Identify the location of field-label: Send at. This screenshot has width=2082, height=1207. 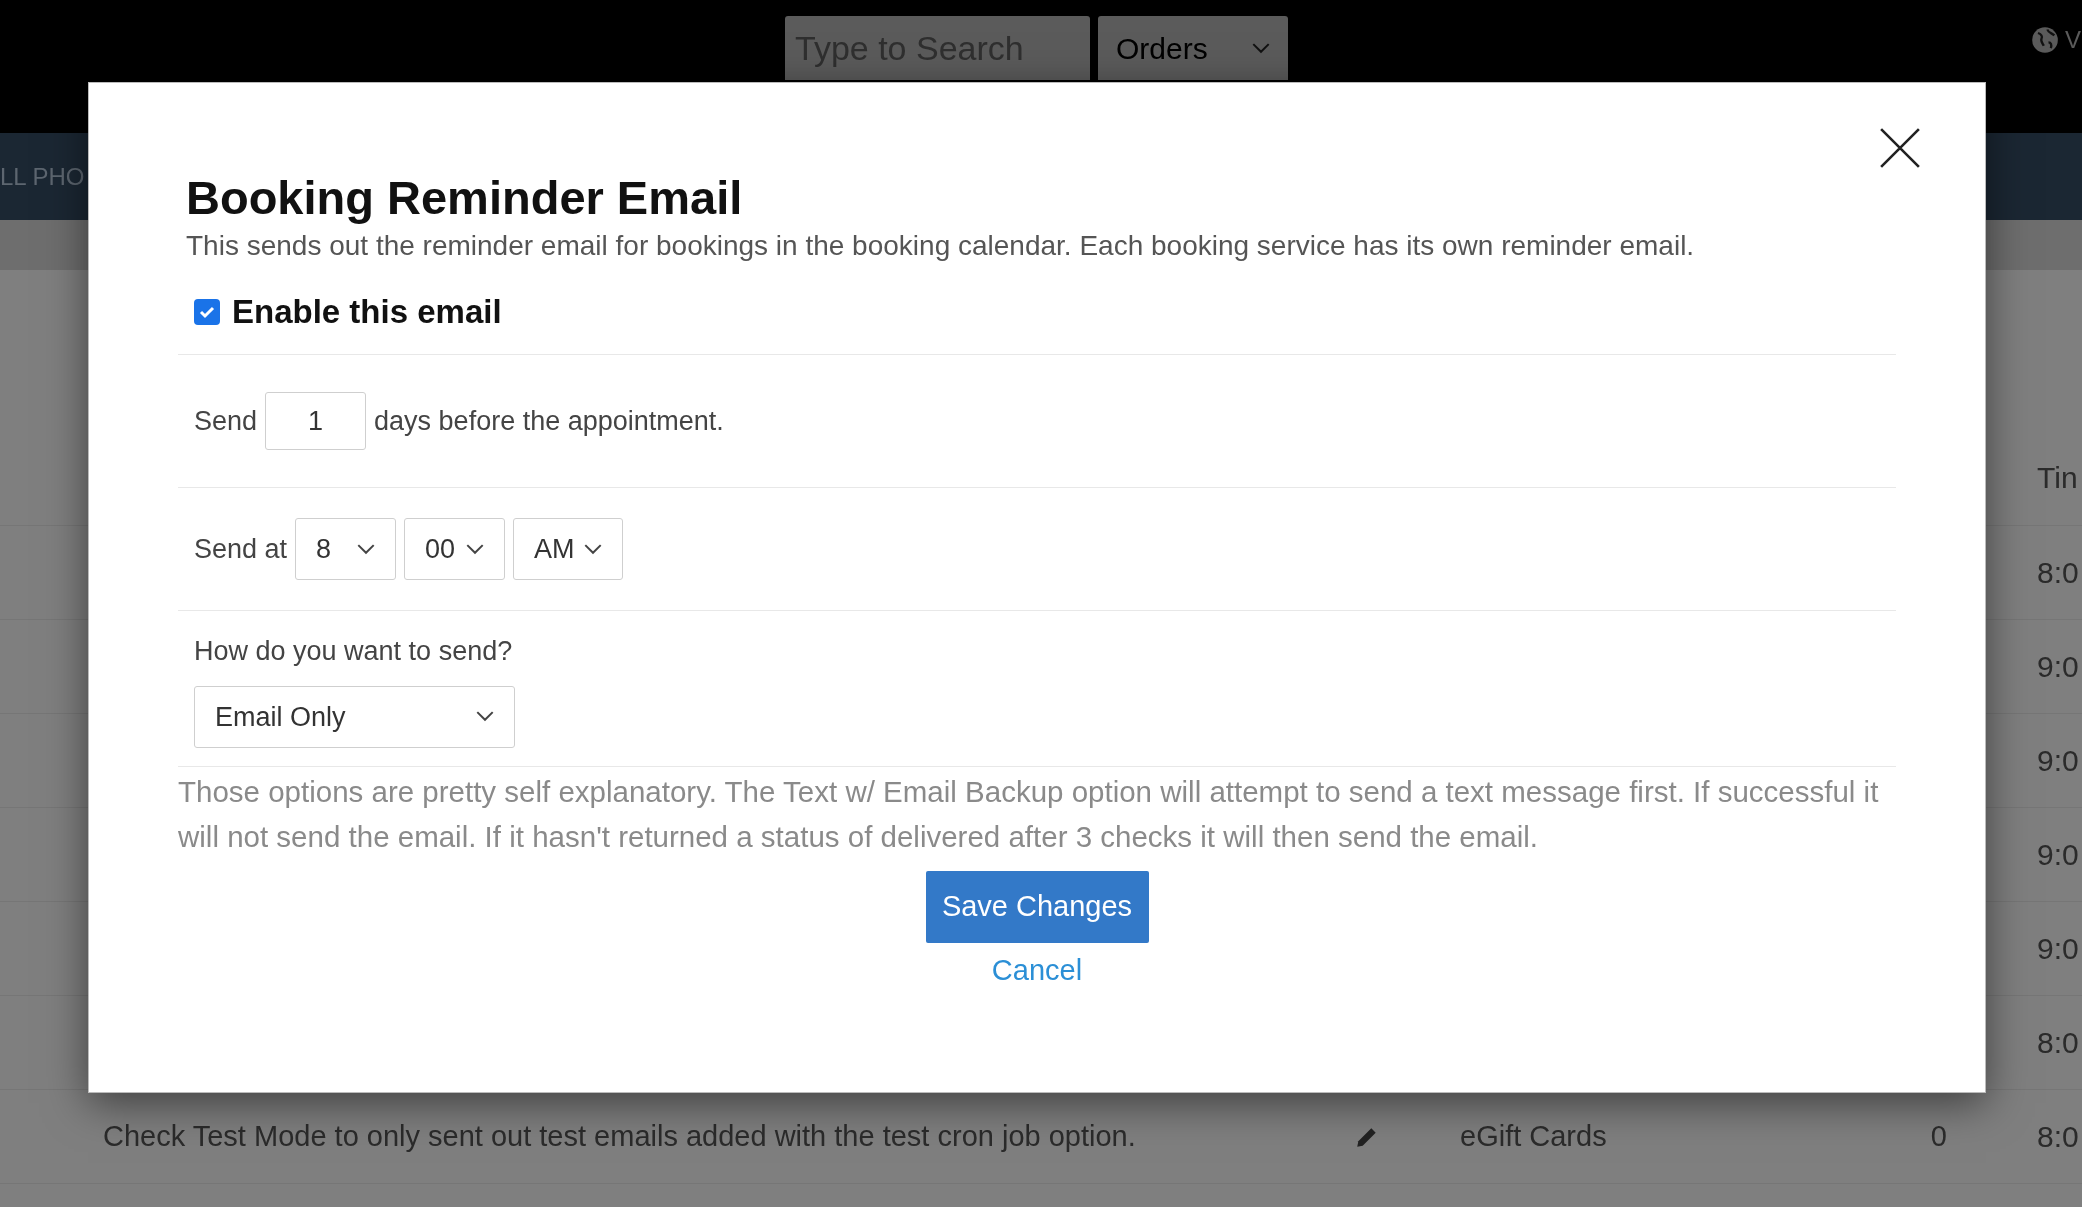
(241, 549).